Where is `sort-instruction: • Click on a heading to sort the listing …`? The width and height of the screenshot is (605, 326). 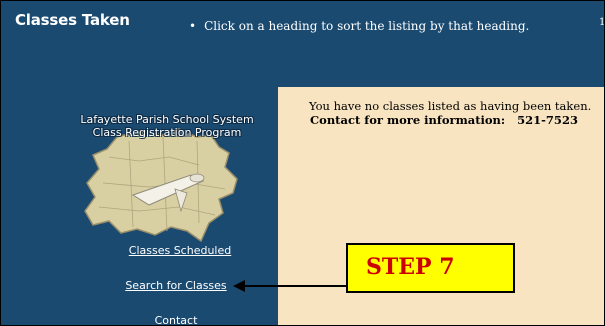
sort-instruction: • Click on a heading to sort the listing … is located at coordinates (359, 26).